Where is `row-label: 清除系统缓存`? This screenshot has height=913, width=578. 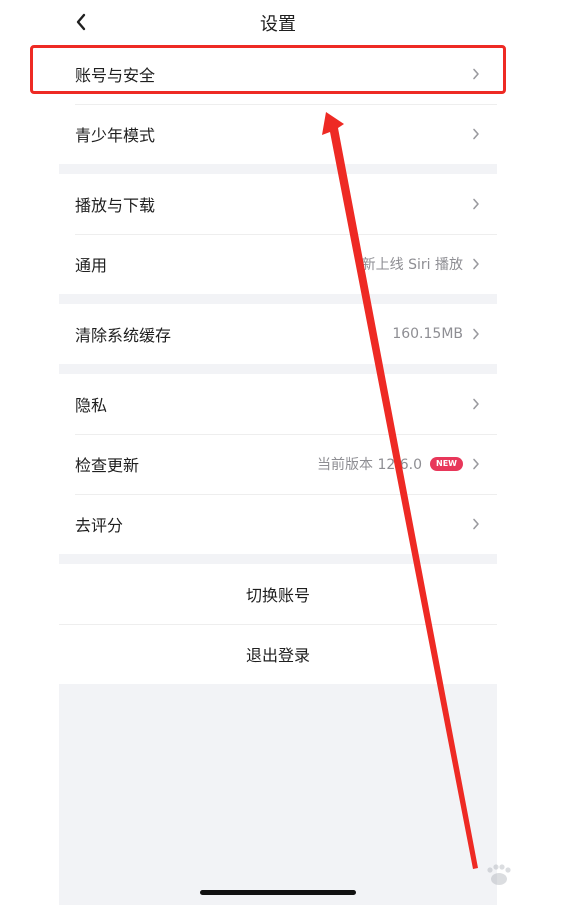 row-label: 清除系统缓存 is located at coordinates (123, 335).